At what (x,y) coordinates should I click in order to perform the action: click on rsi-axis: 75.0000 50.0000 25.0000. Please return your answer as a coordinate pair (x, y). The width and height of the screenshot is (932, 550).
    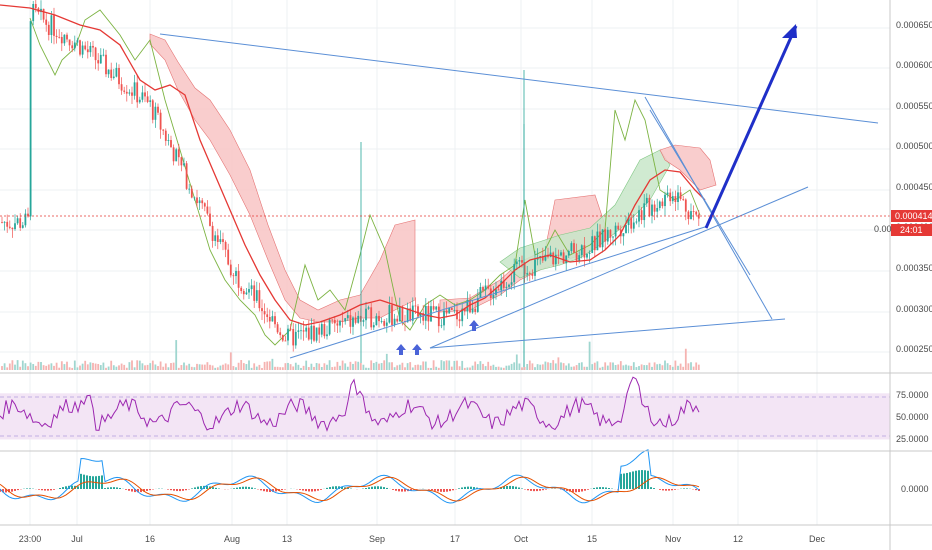
    Looking at the image, I should click on (912, 417).